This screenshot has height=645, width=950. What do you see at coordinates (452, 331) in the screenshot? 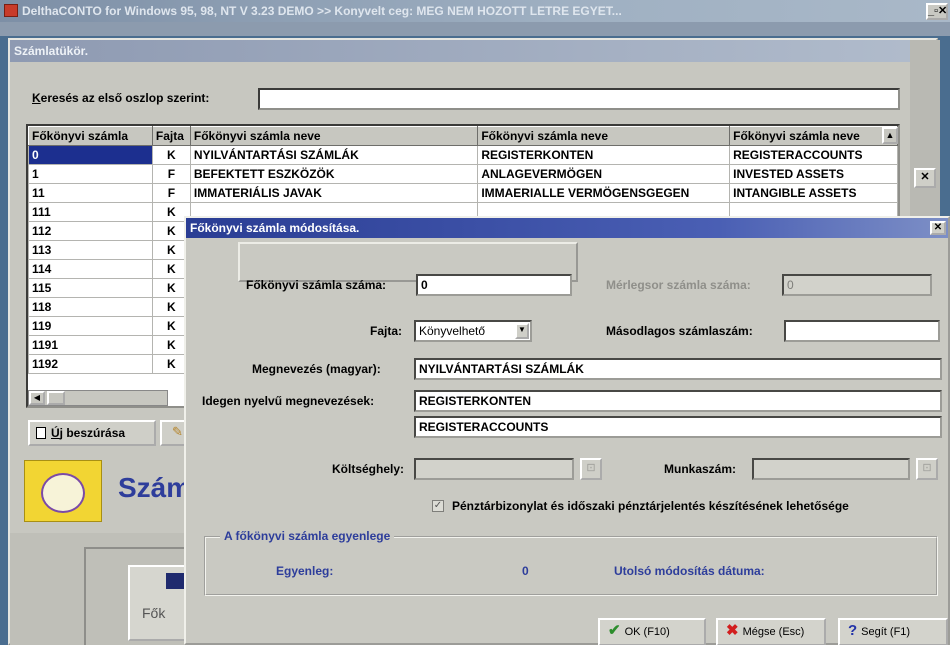
I see `type-select-value: Könyvelhető` at bounding box center [452, 331].